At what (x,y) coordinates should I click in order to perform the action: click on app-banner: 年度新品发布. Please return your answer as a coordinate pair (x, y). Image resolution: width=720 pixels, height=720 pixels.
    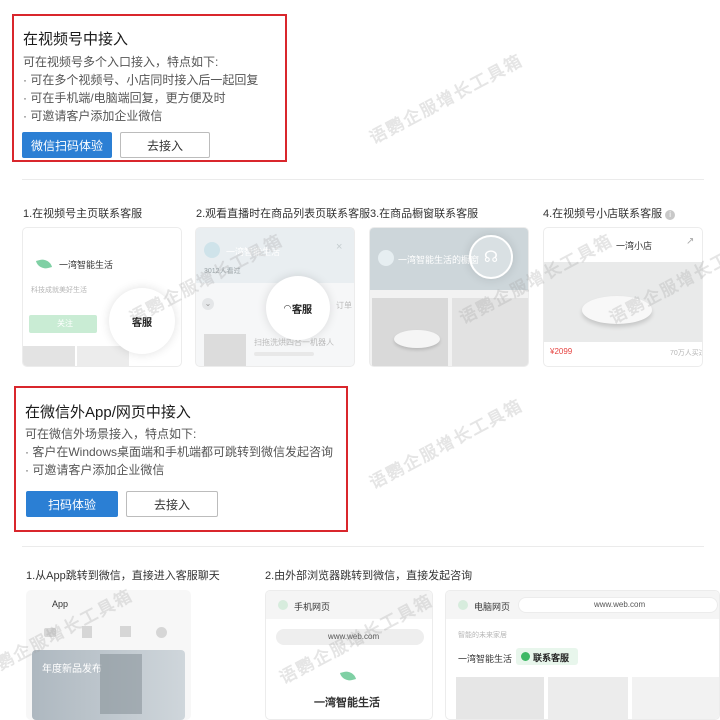
    Looking at the image, I should click on (108, 685).